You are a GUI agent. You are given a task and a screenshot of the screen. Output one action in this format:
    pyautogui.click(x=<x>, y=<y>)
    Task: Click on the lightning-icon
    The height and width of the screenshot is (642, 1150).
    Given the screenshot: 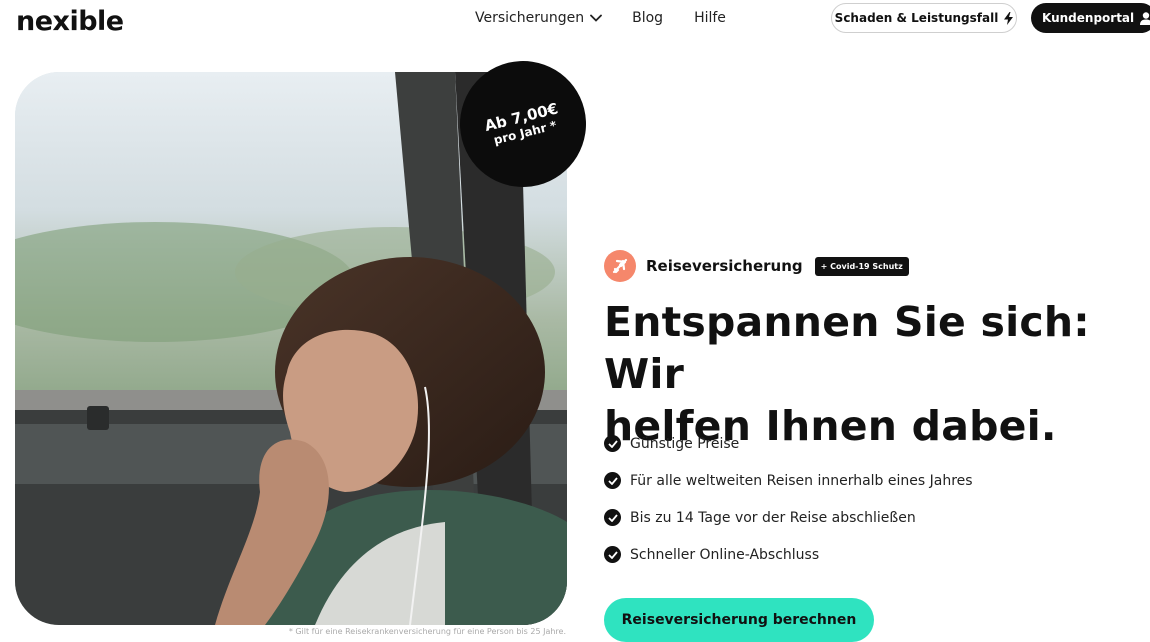 What is the action you would take?
    pyautogui.click(x=1009, y=18)
    